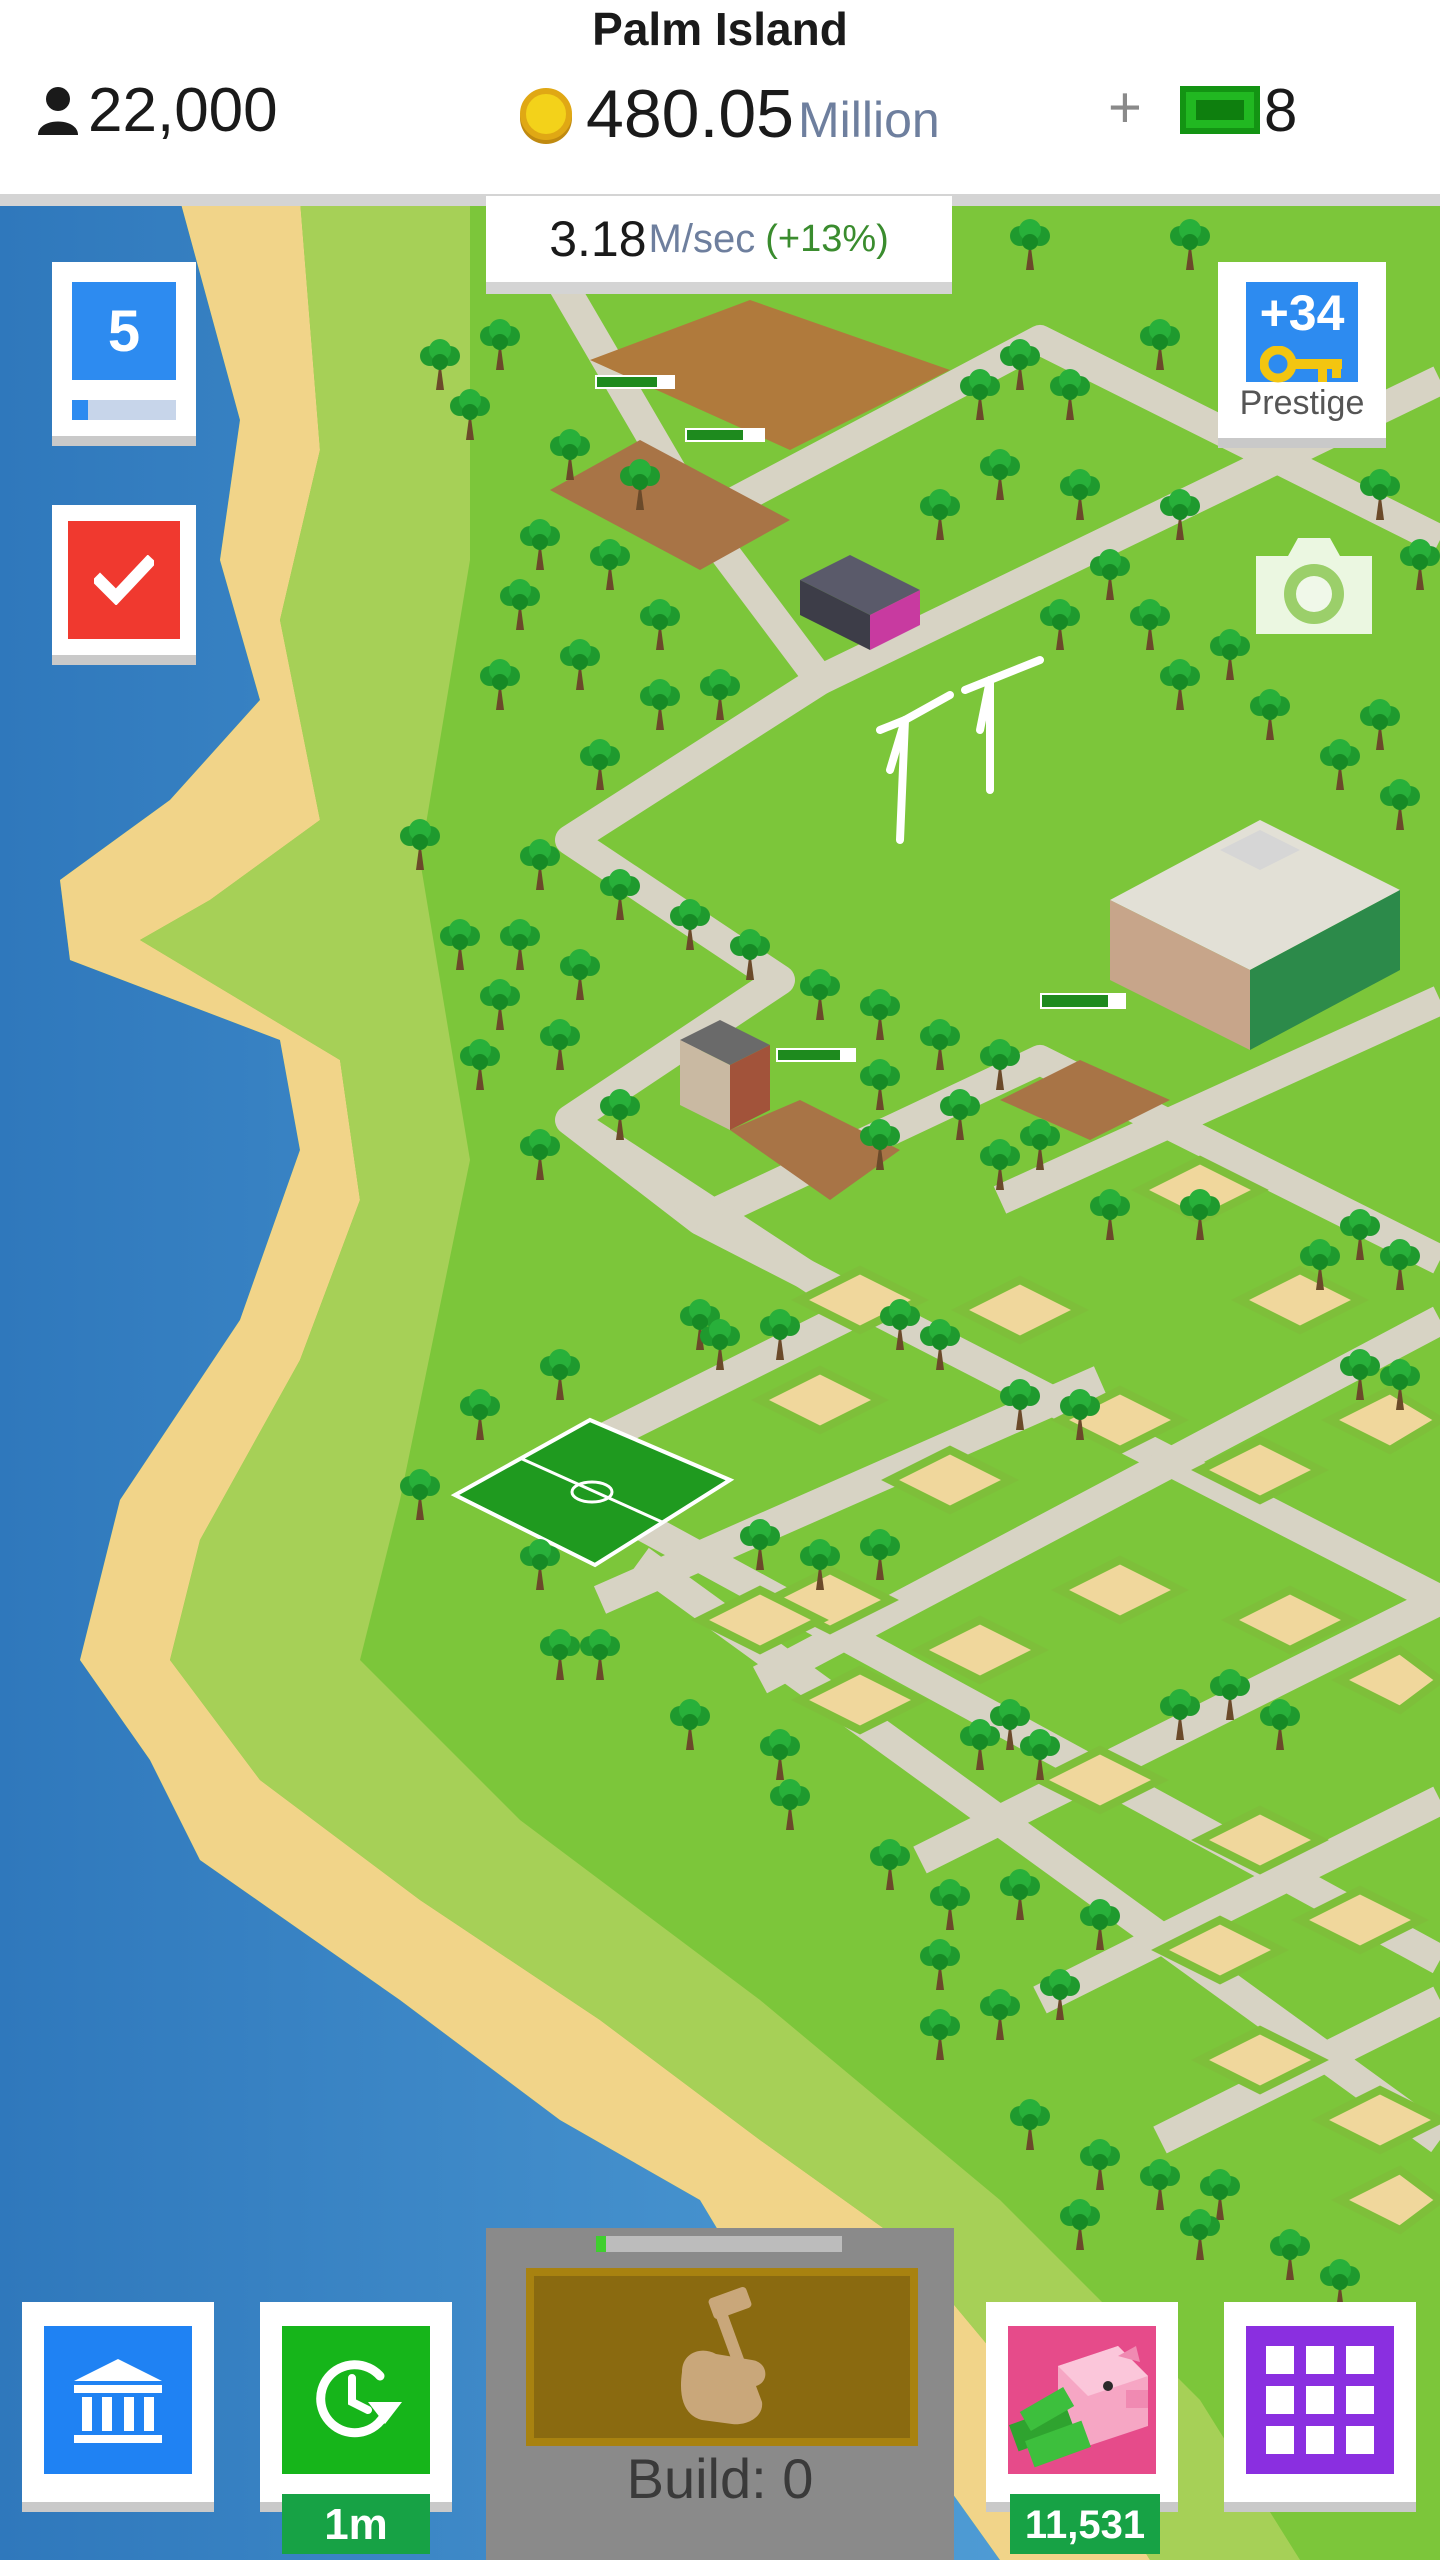 The width and height of the screenshot is (1440, 2560). What do you see at coordinates (702, 238) in the screenshot?
I see `income-unit: M/sec` at bounding box center [702, 238].